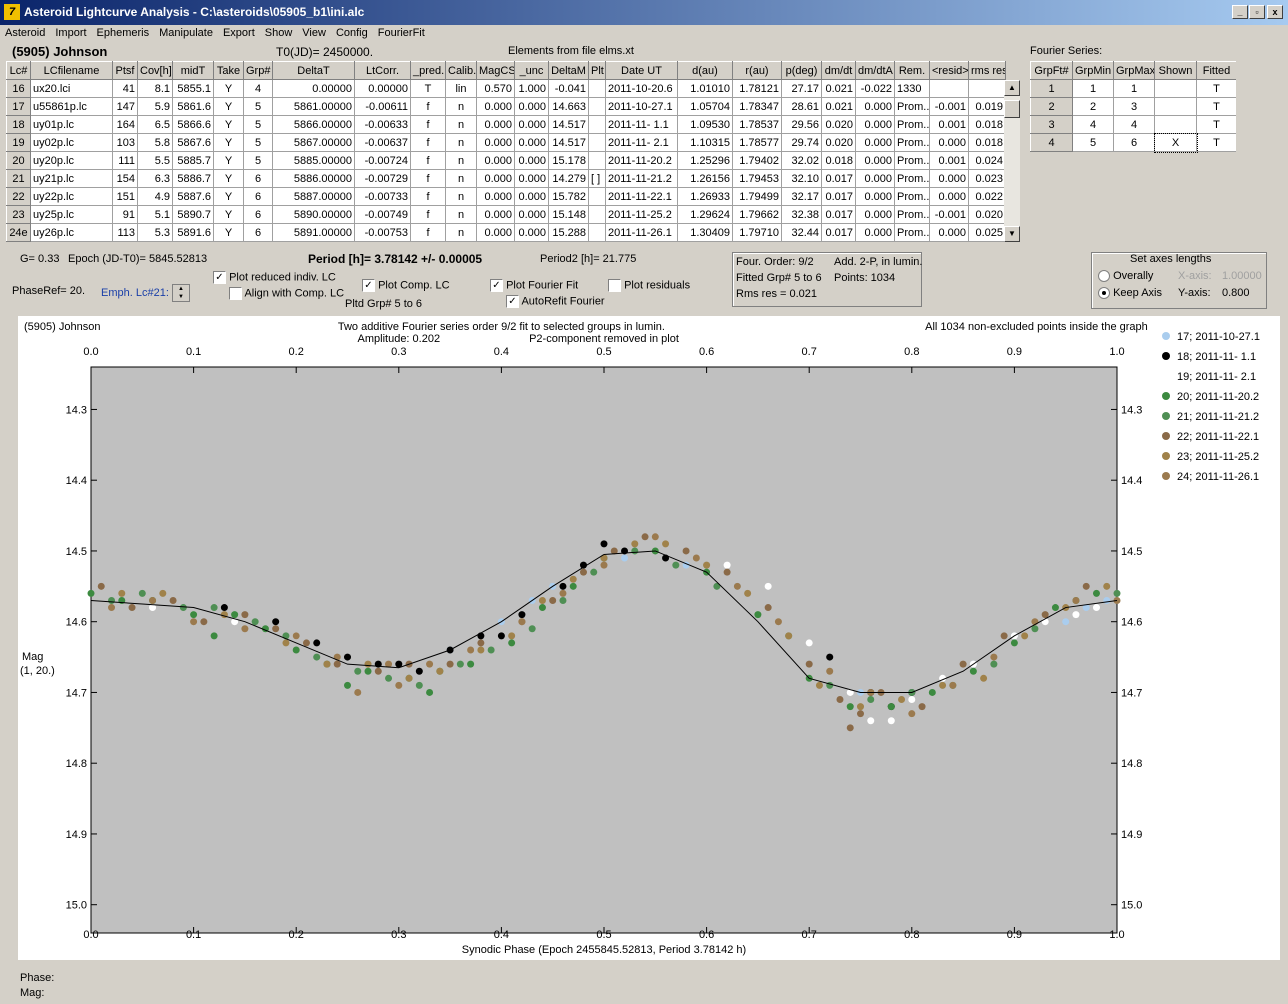 The height and width of the screenshot is (1004, 1288). I want to click on lc-cell: -0.022, so click(875, 88).